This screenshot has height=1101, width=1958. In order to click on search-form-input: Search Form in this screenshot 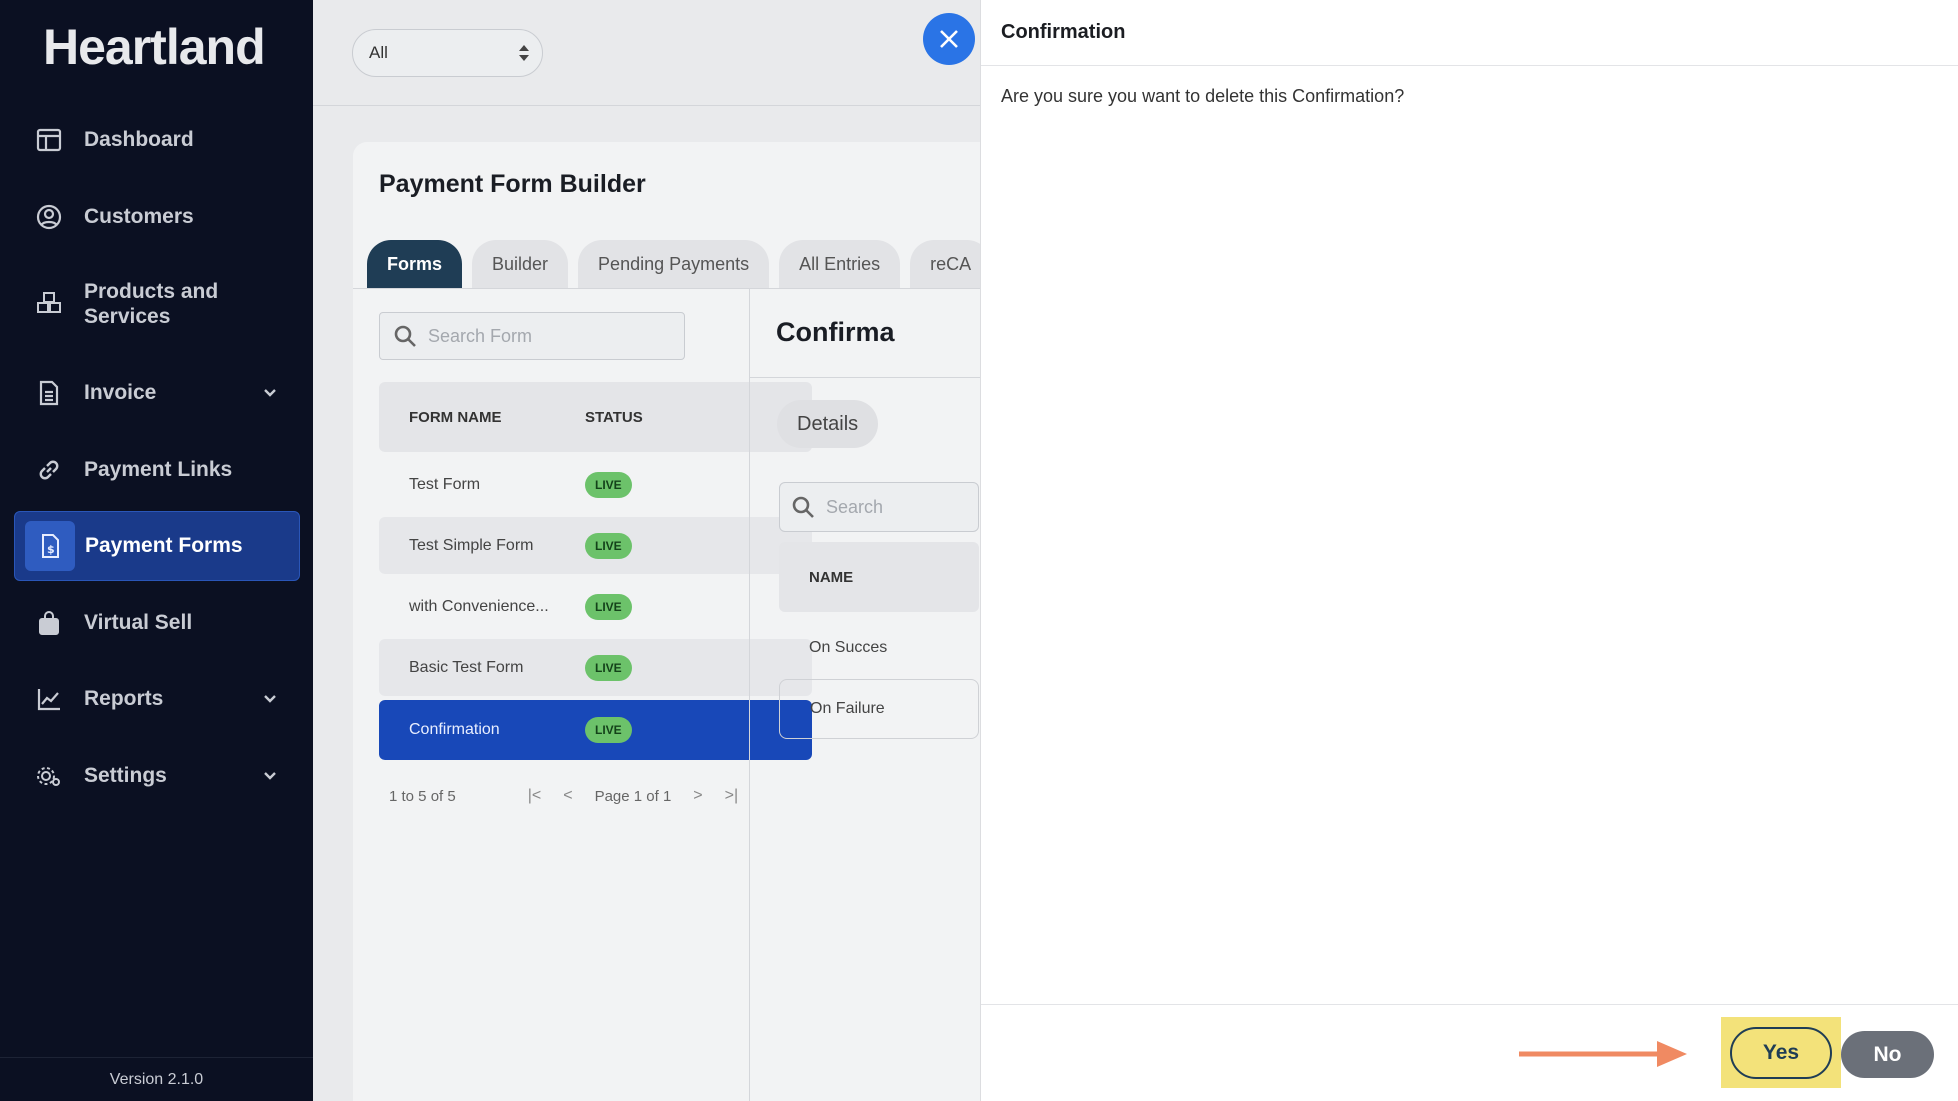, I will do `click(532, 336)`.